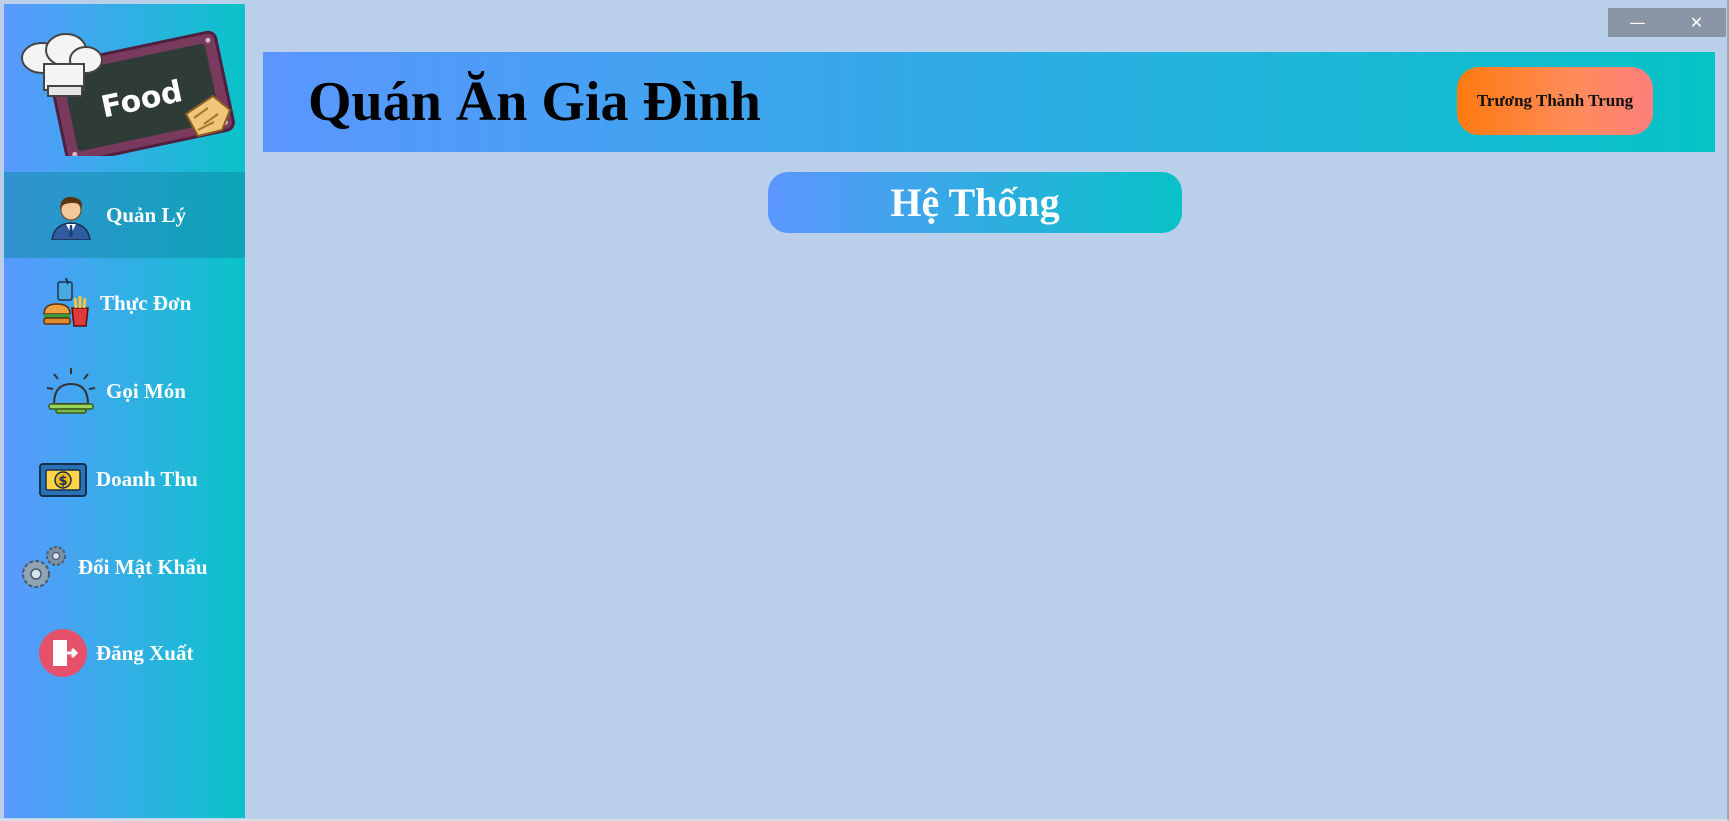 This screenshot has height=821, width=1729. What do you see at coordinates (66, 302) in the screenshot?
I see `menu-food-icon` at bounding box center [66, 302].